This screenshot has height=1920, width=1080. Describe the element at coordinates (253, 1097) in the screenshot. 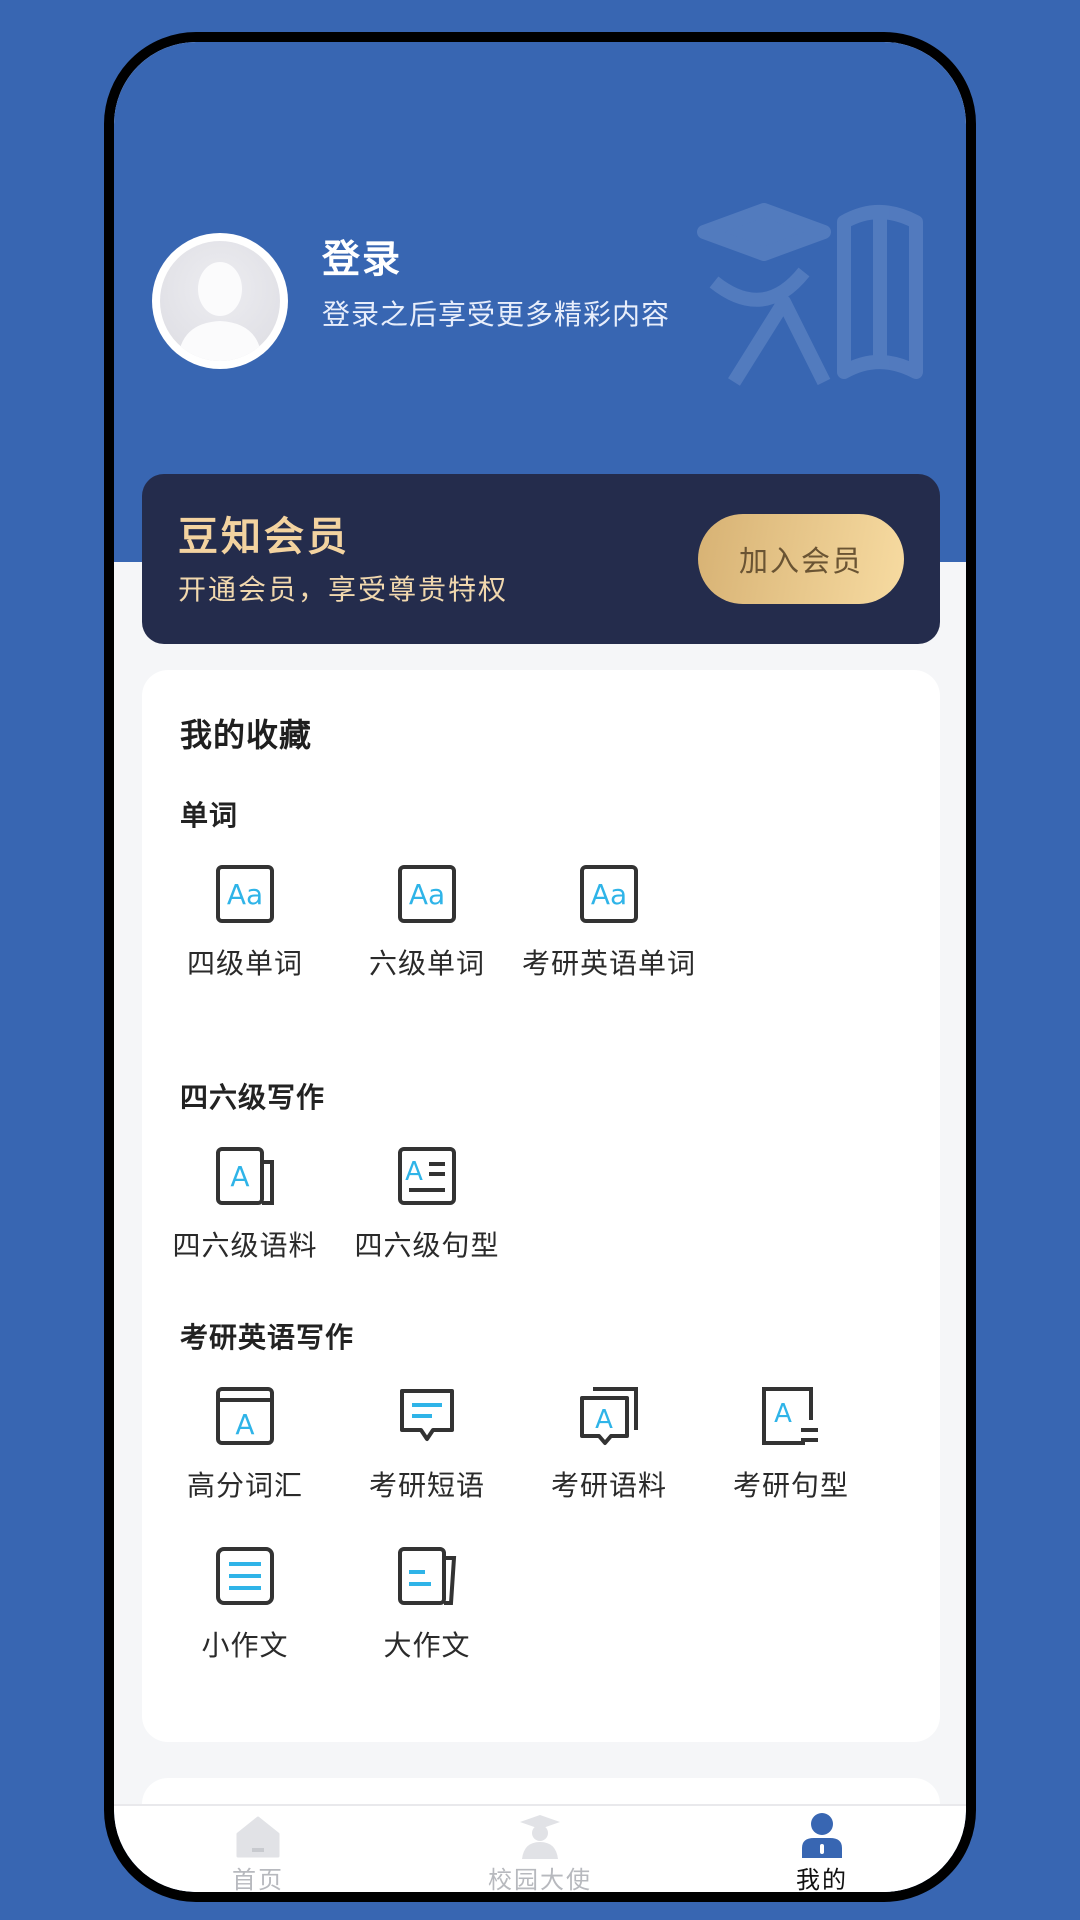

I see `section-label-cet-writing: 四六级写作` at that location.